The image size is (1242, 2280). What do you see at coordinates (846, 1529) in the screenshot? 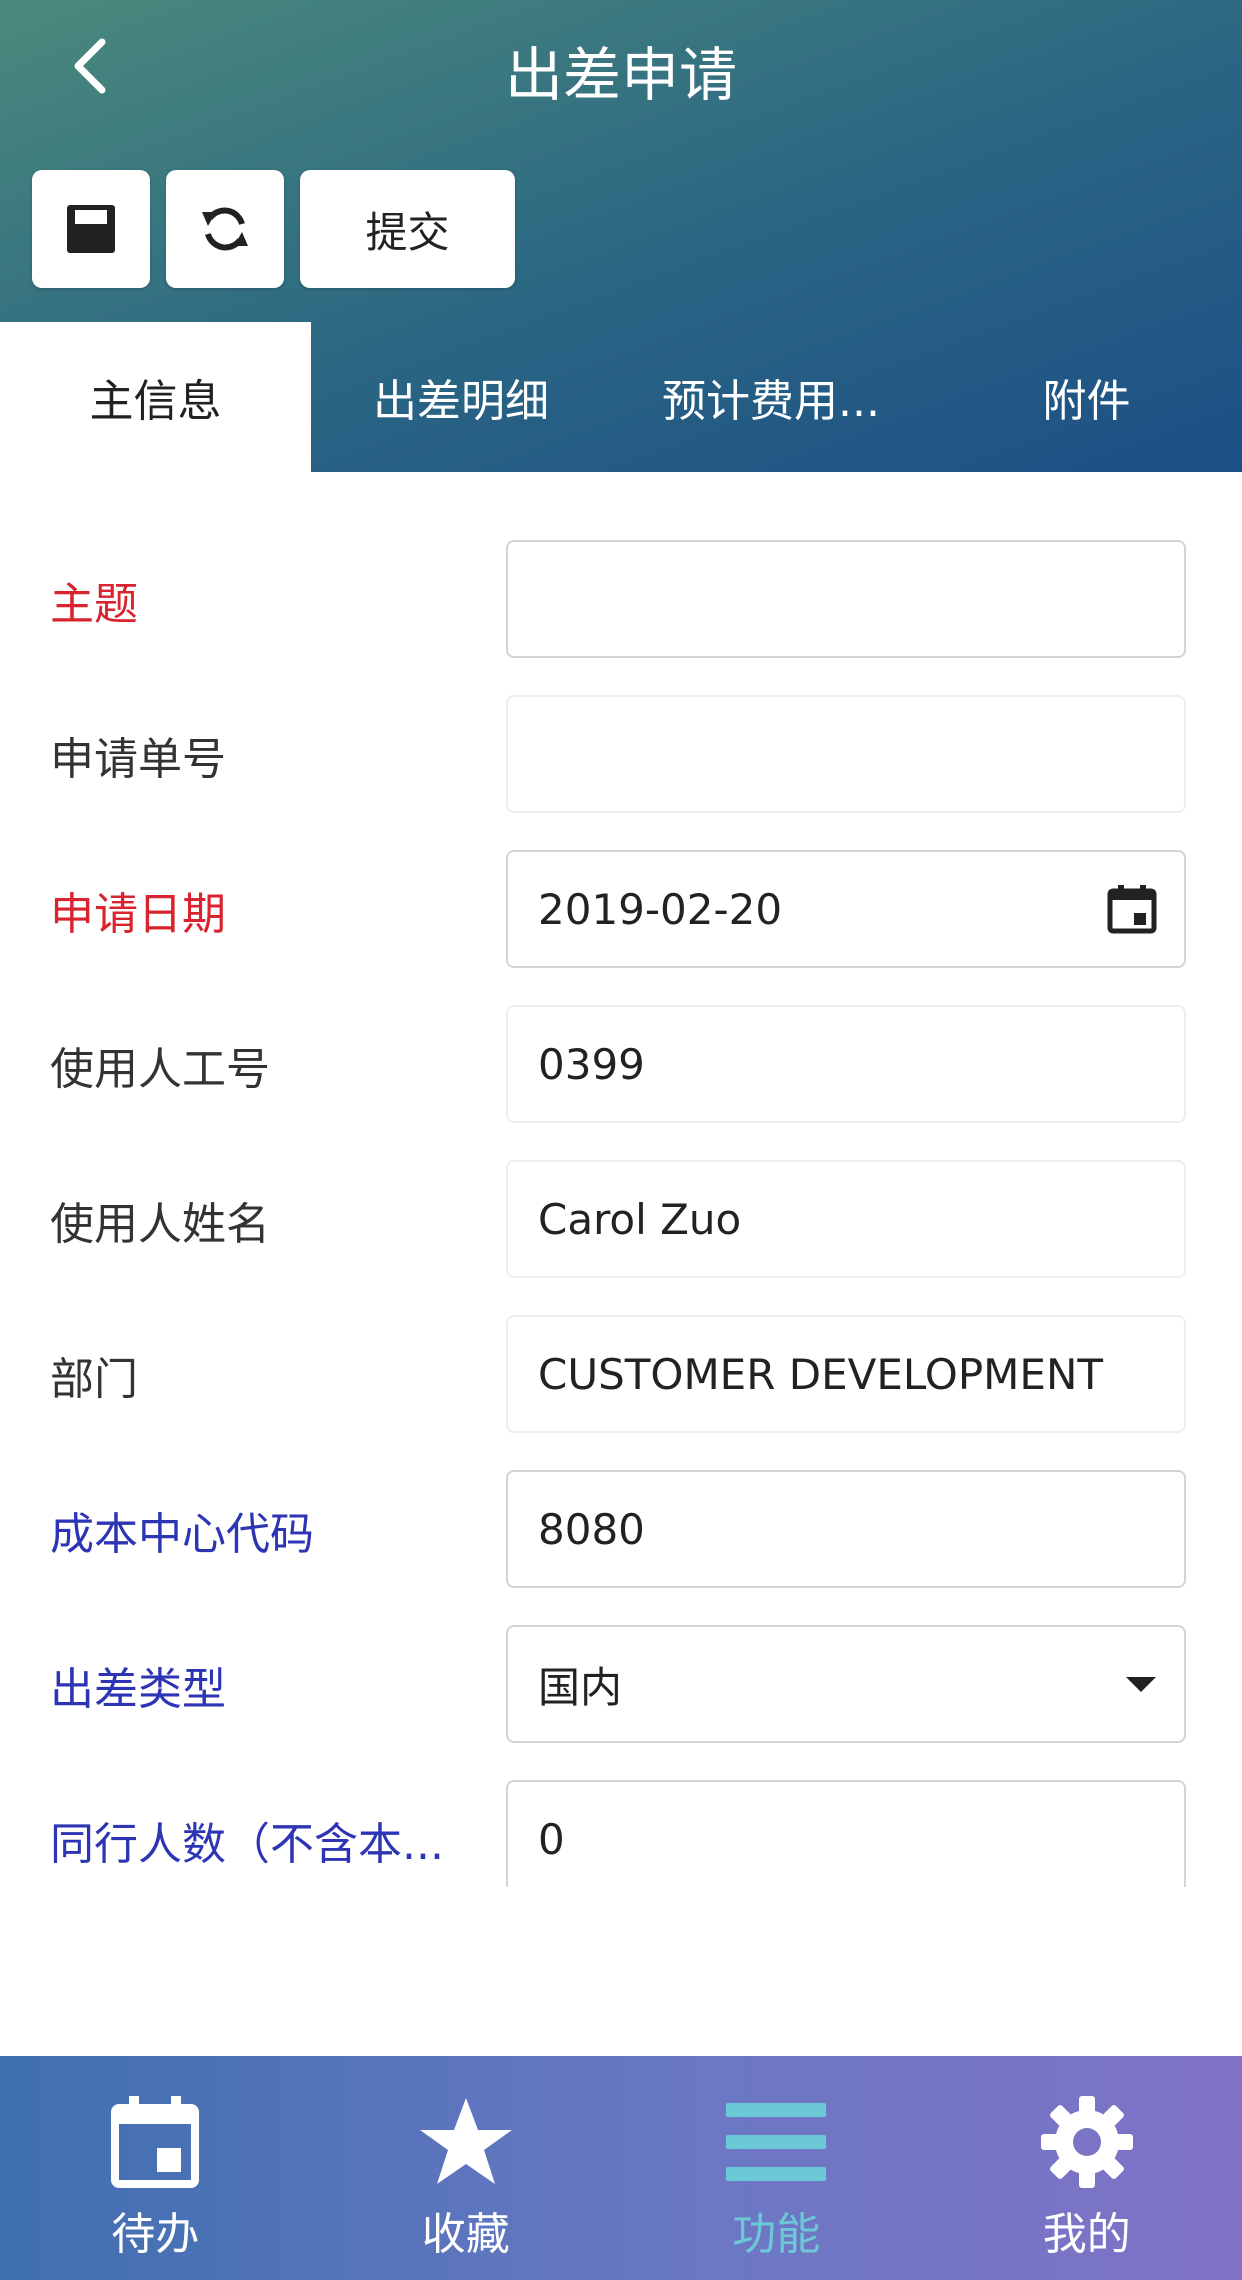
I see `cost-center-input: 8080` at bounding box center [846, 1529].